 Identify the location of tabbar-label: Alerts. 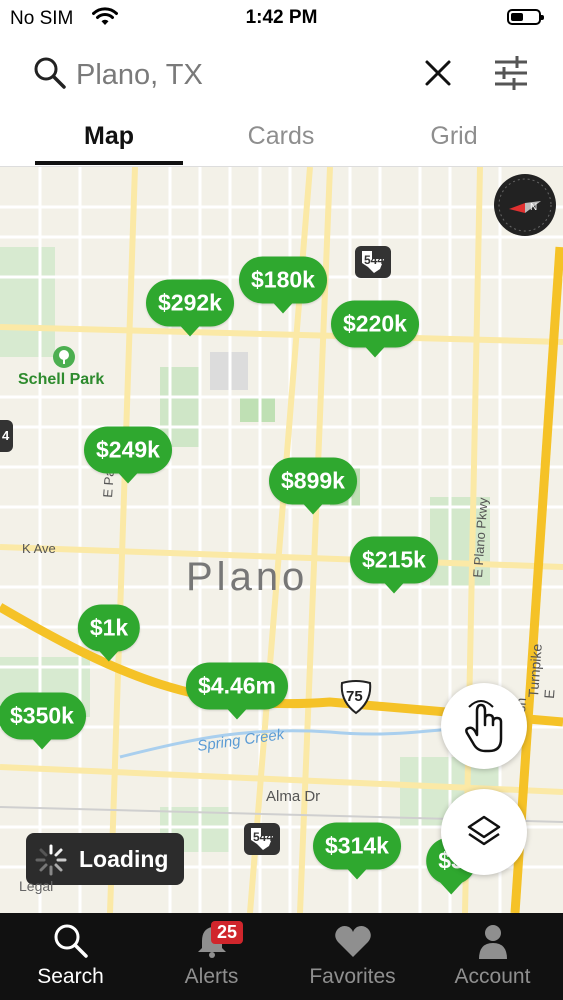
(211, 976).